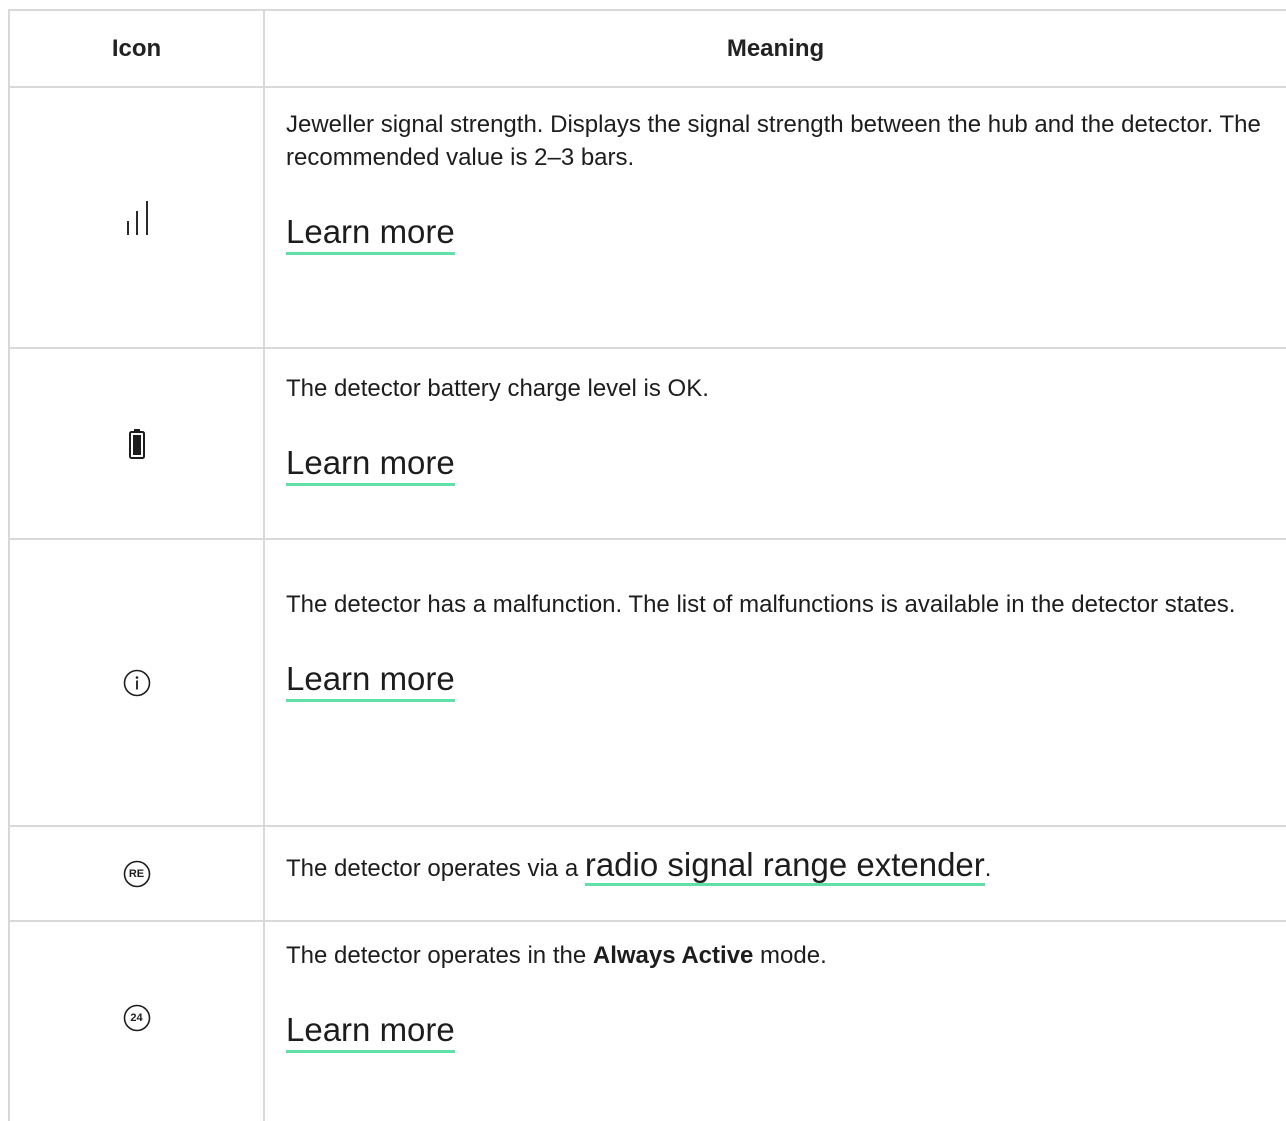 This screenshot has width=1286, height=1121. Describe the element at coordinates (790, 955) in the screenshot. I see `row-text-after: mode.` at that location.